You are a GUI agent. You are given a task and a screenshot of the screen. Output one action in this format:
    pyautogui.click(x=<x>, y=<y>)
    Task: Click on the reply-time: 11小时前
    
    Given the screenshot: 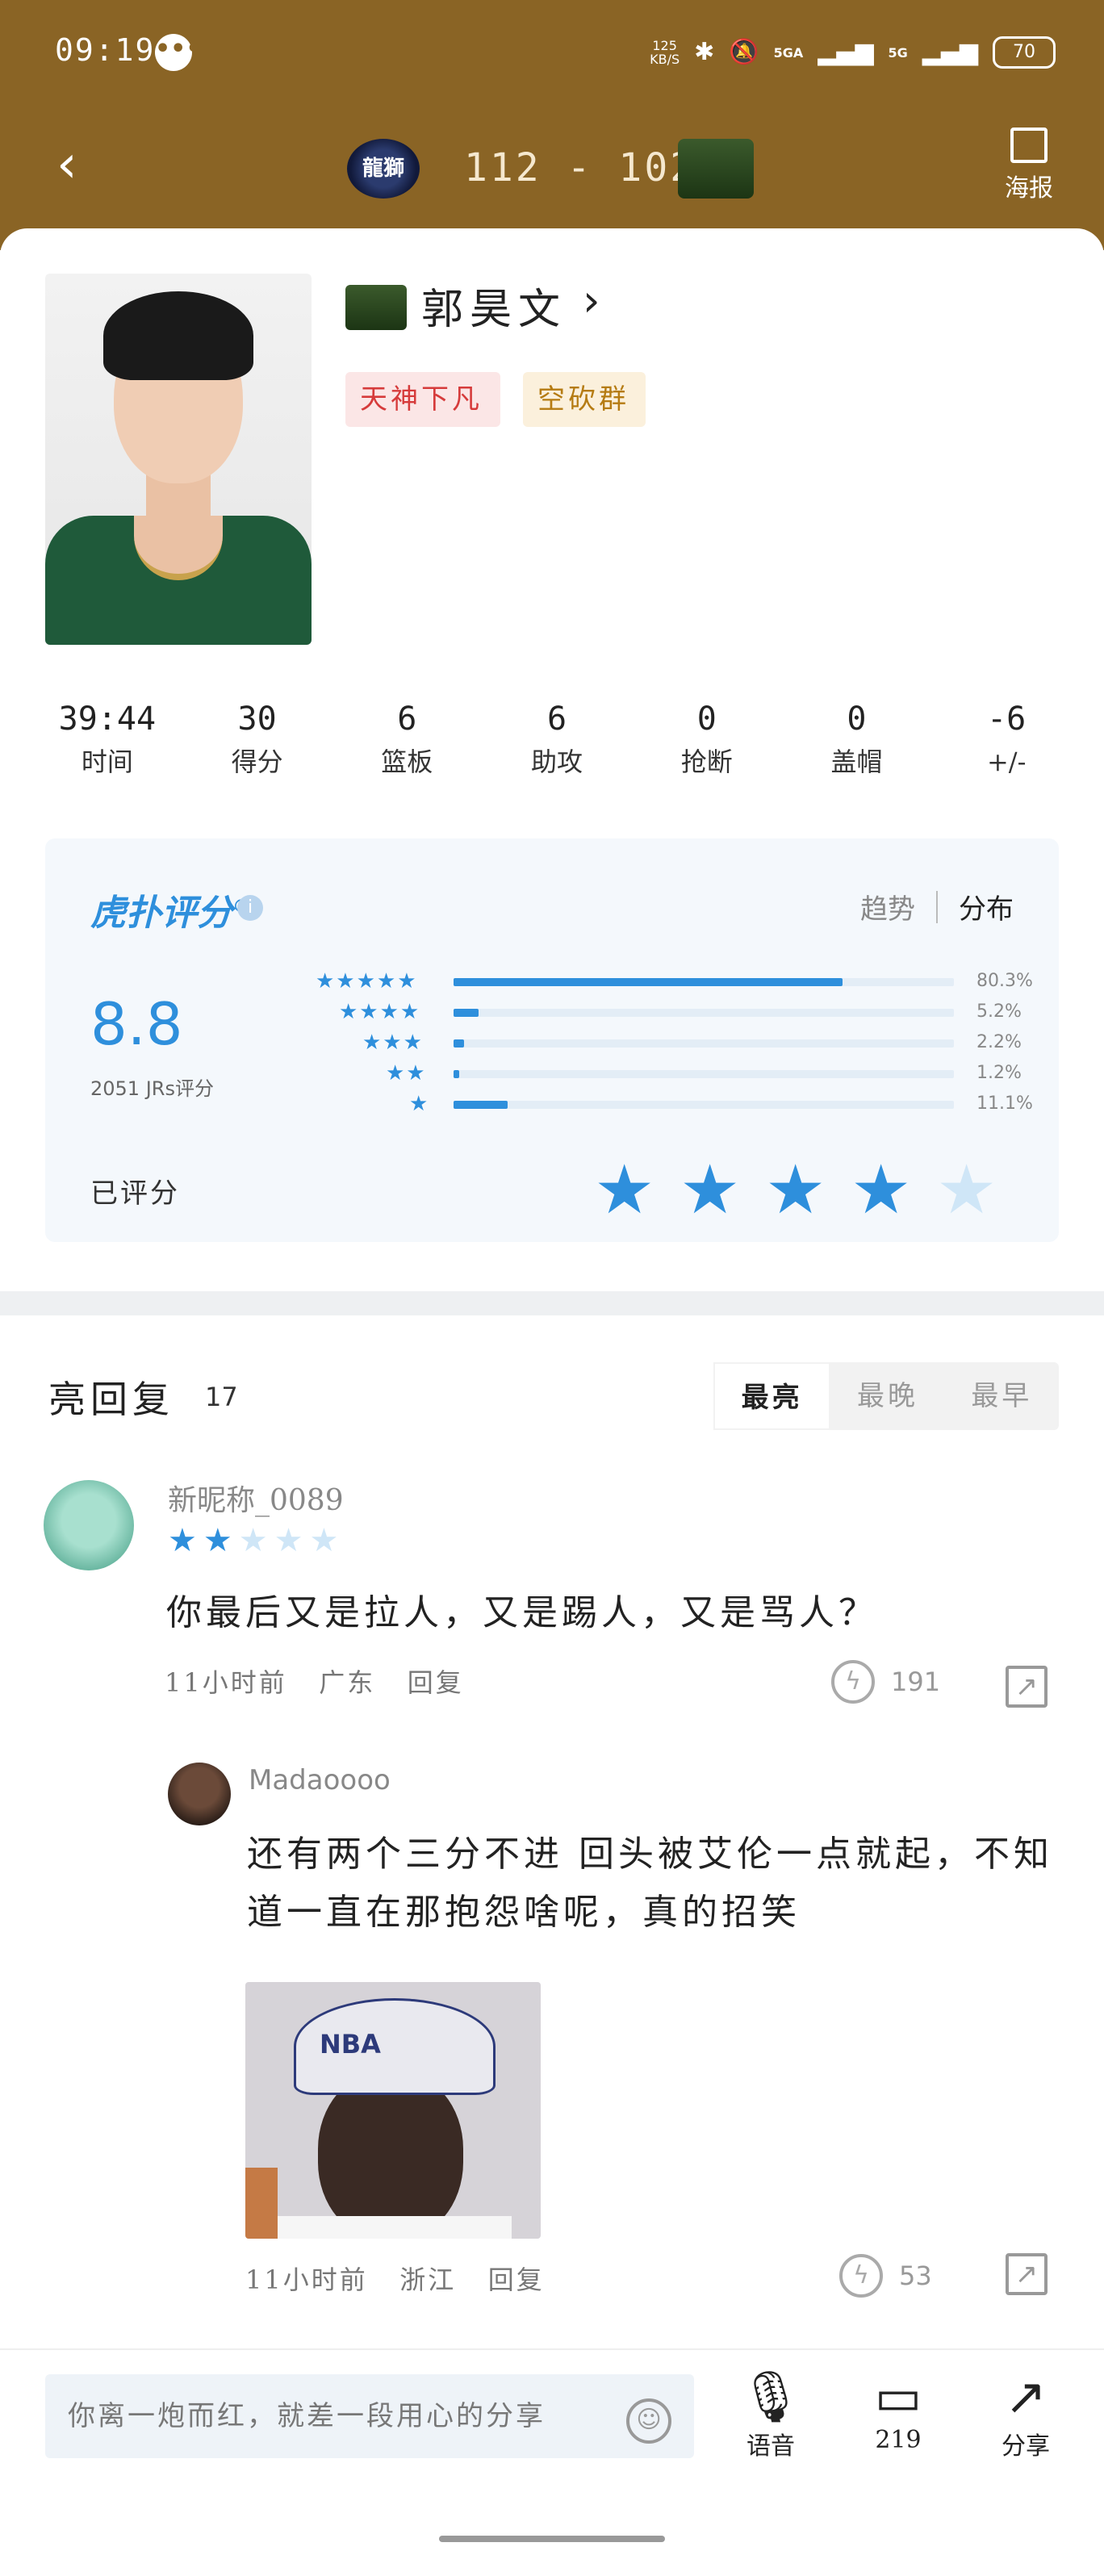 What is the action you would take?
    pyautogui.click(x=306, y=2279)
    